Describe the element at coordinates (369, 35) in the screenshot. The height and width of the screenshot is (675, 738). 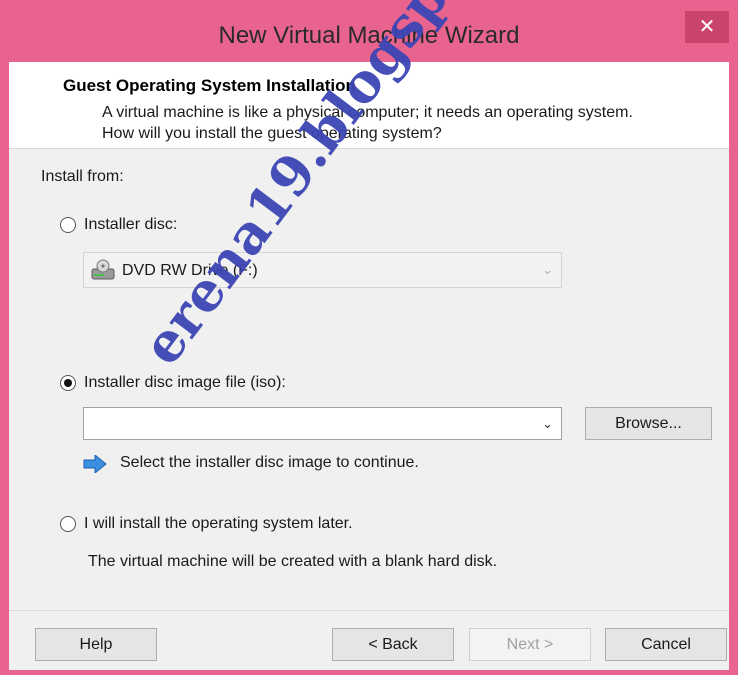
I see `window-title: New Virtual Machine Wizard` at that location.